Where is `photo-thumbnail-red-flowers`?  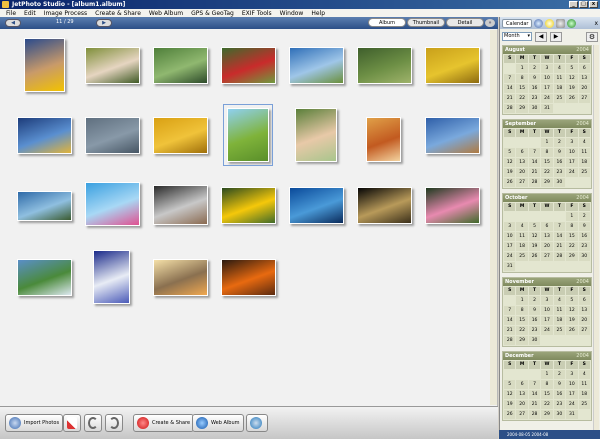
photo-thumbnail-red-flowers is located at coordinates (248, 65).